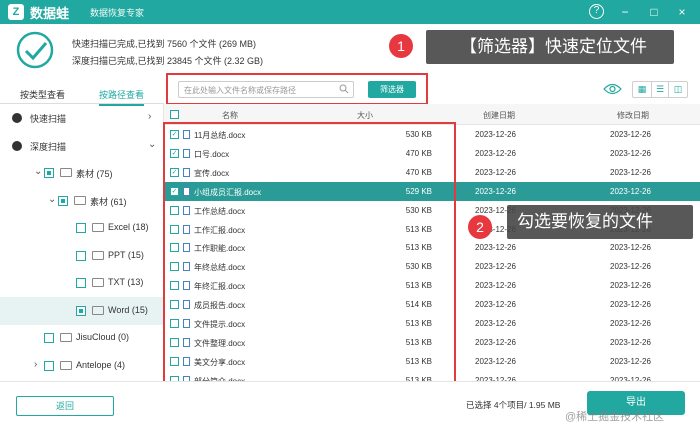  I want to click on detail-view-icon: ◫, so click(678, 89).